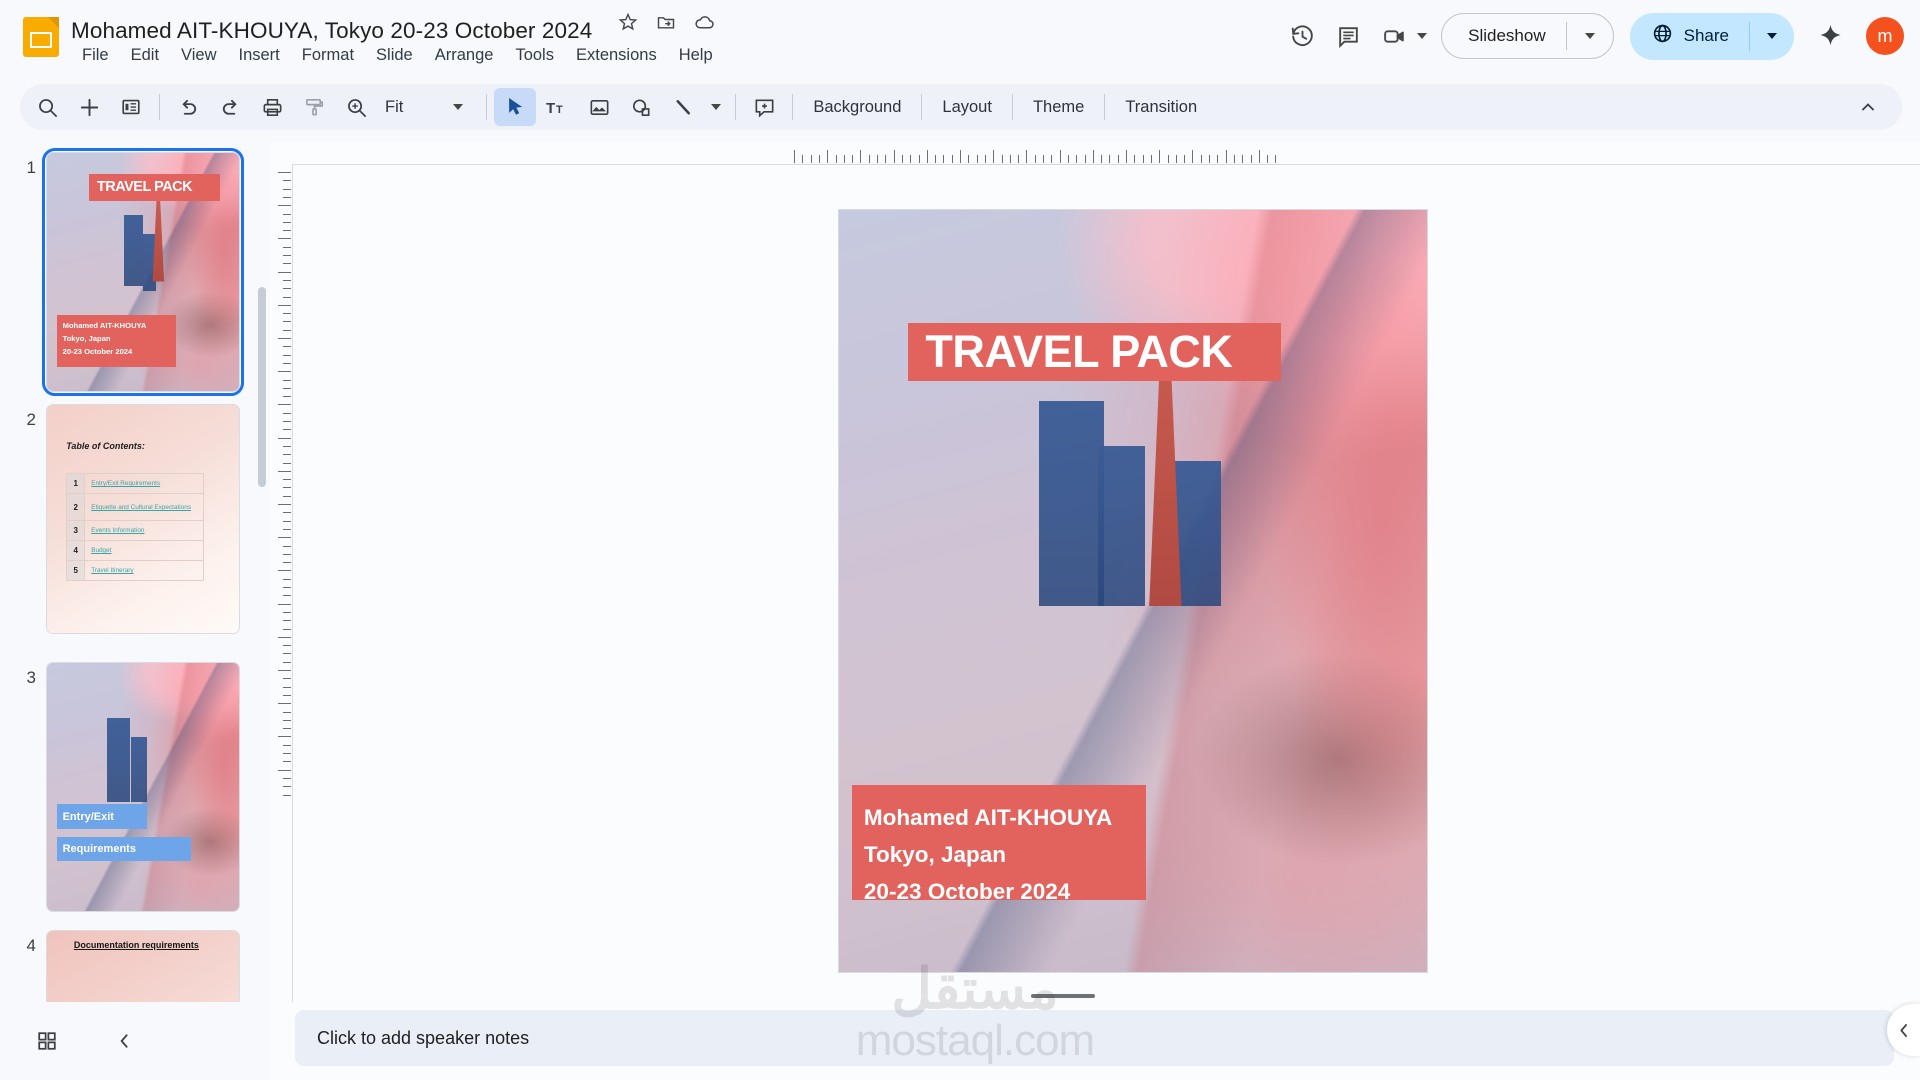 The image size is (1920, 1080). Describe the element at coordinates (1058, 107) in the screenshot. I see `theme-button: Theme` at that location.